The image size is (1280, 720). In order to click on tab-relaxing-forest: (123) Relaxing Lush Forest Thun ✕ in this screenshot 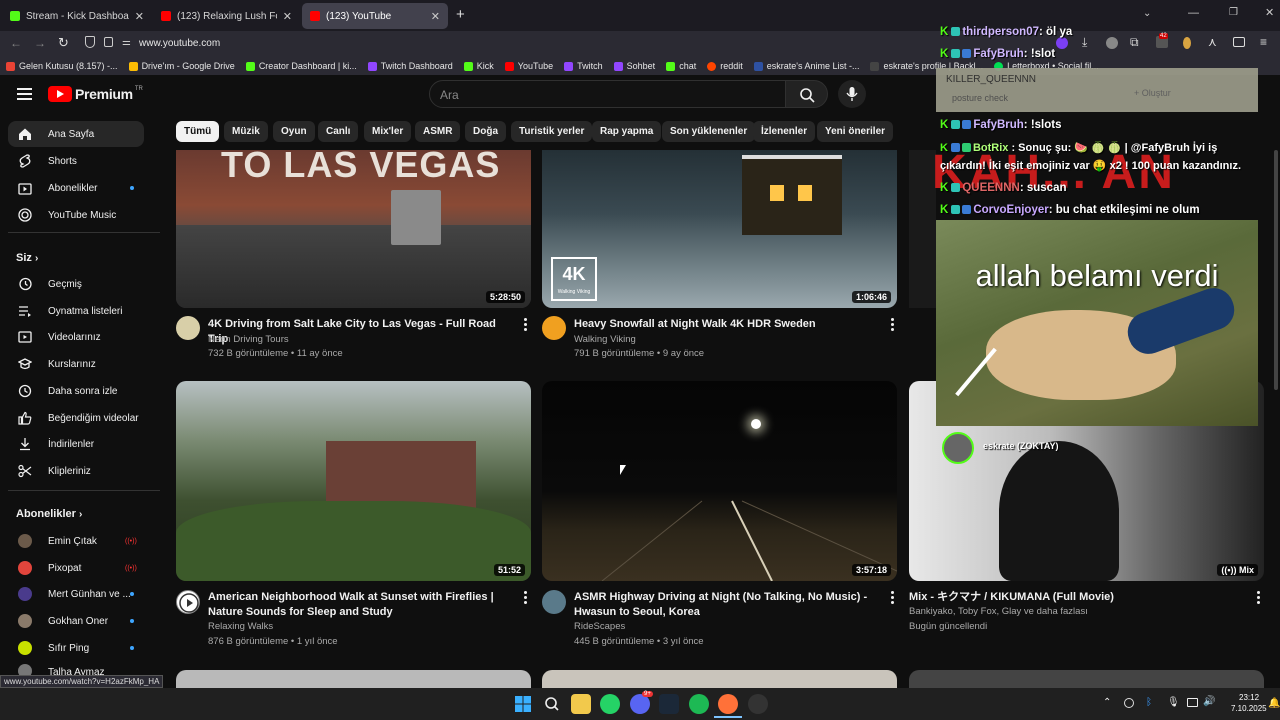, I will do `click(226, 16)`.